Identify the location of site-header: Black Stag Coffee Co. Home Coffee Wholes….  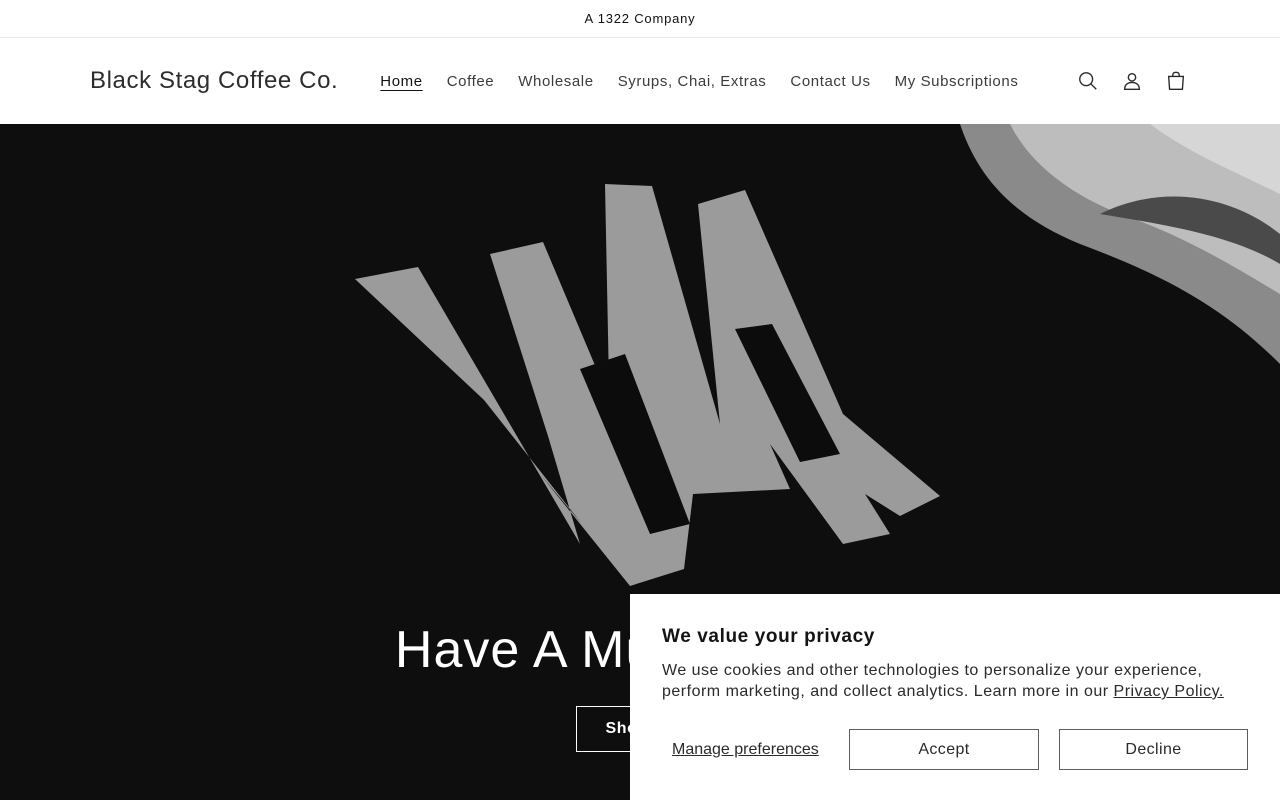
(640, 81).